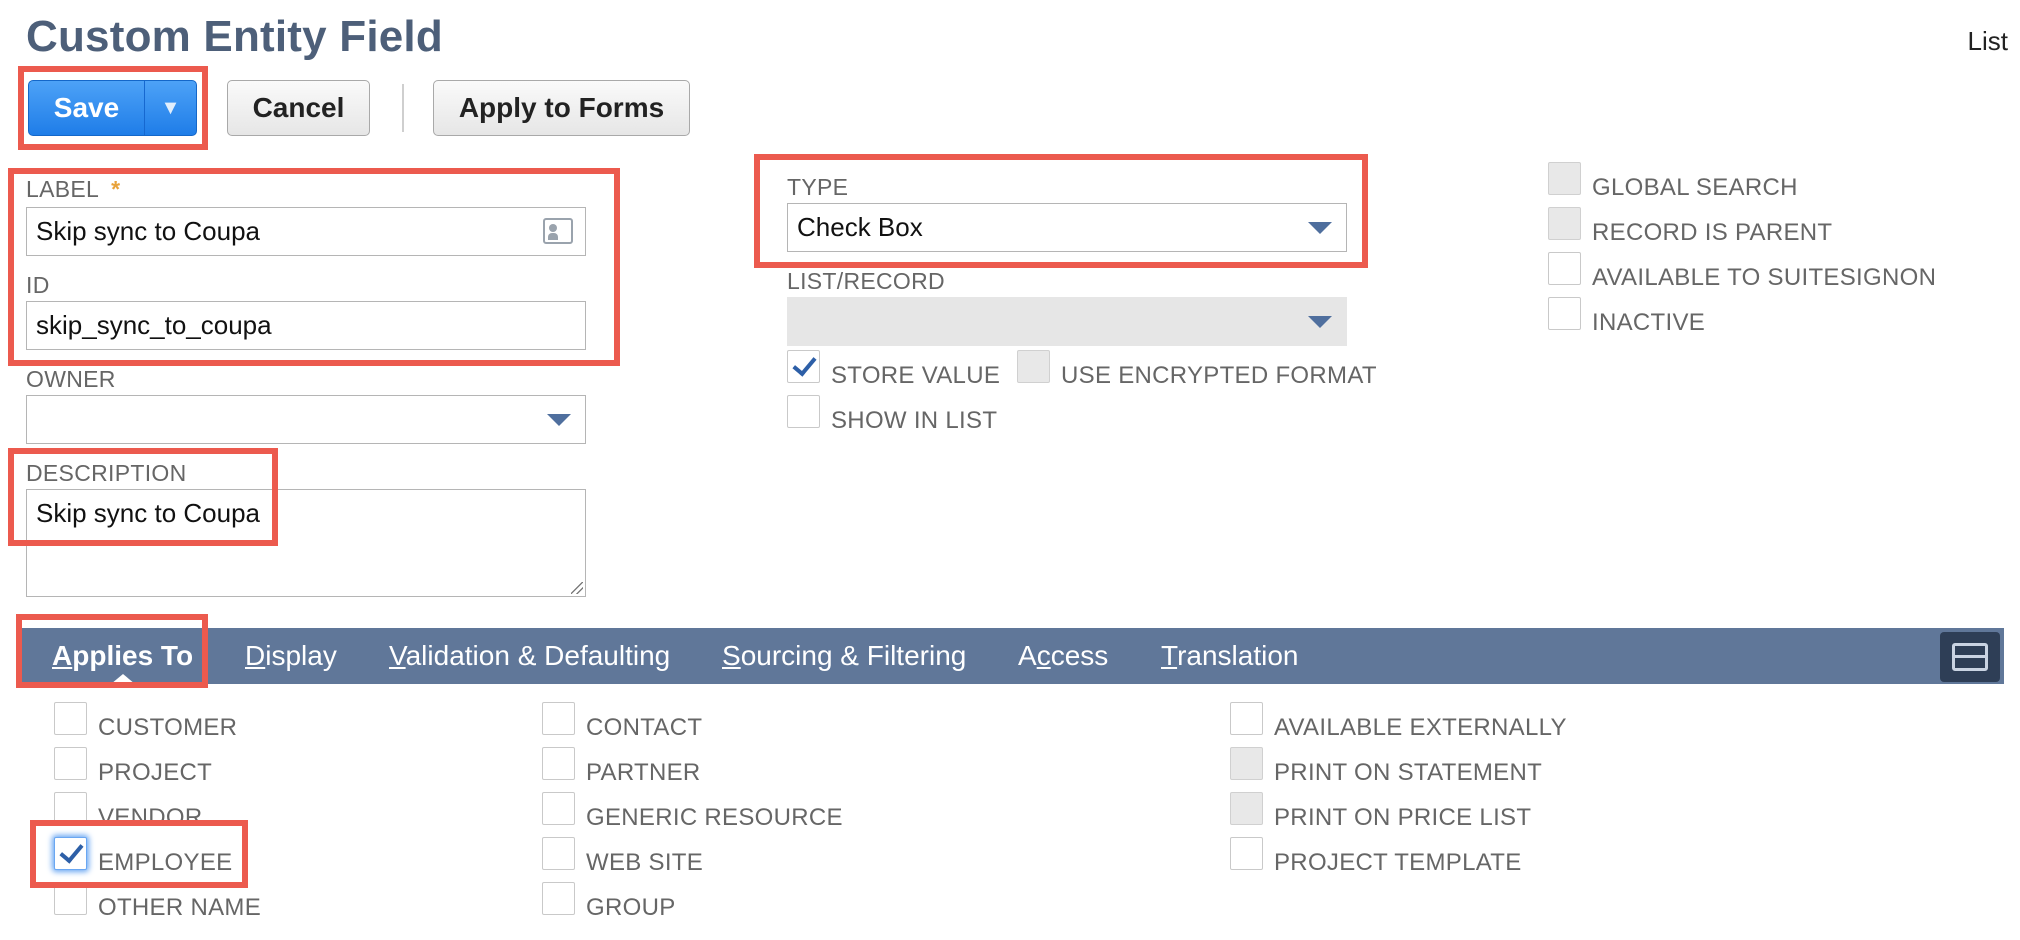  I want to click on employee-checkbox, so click(70, 853).